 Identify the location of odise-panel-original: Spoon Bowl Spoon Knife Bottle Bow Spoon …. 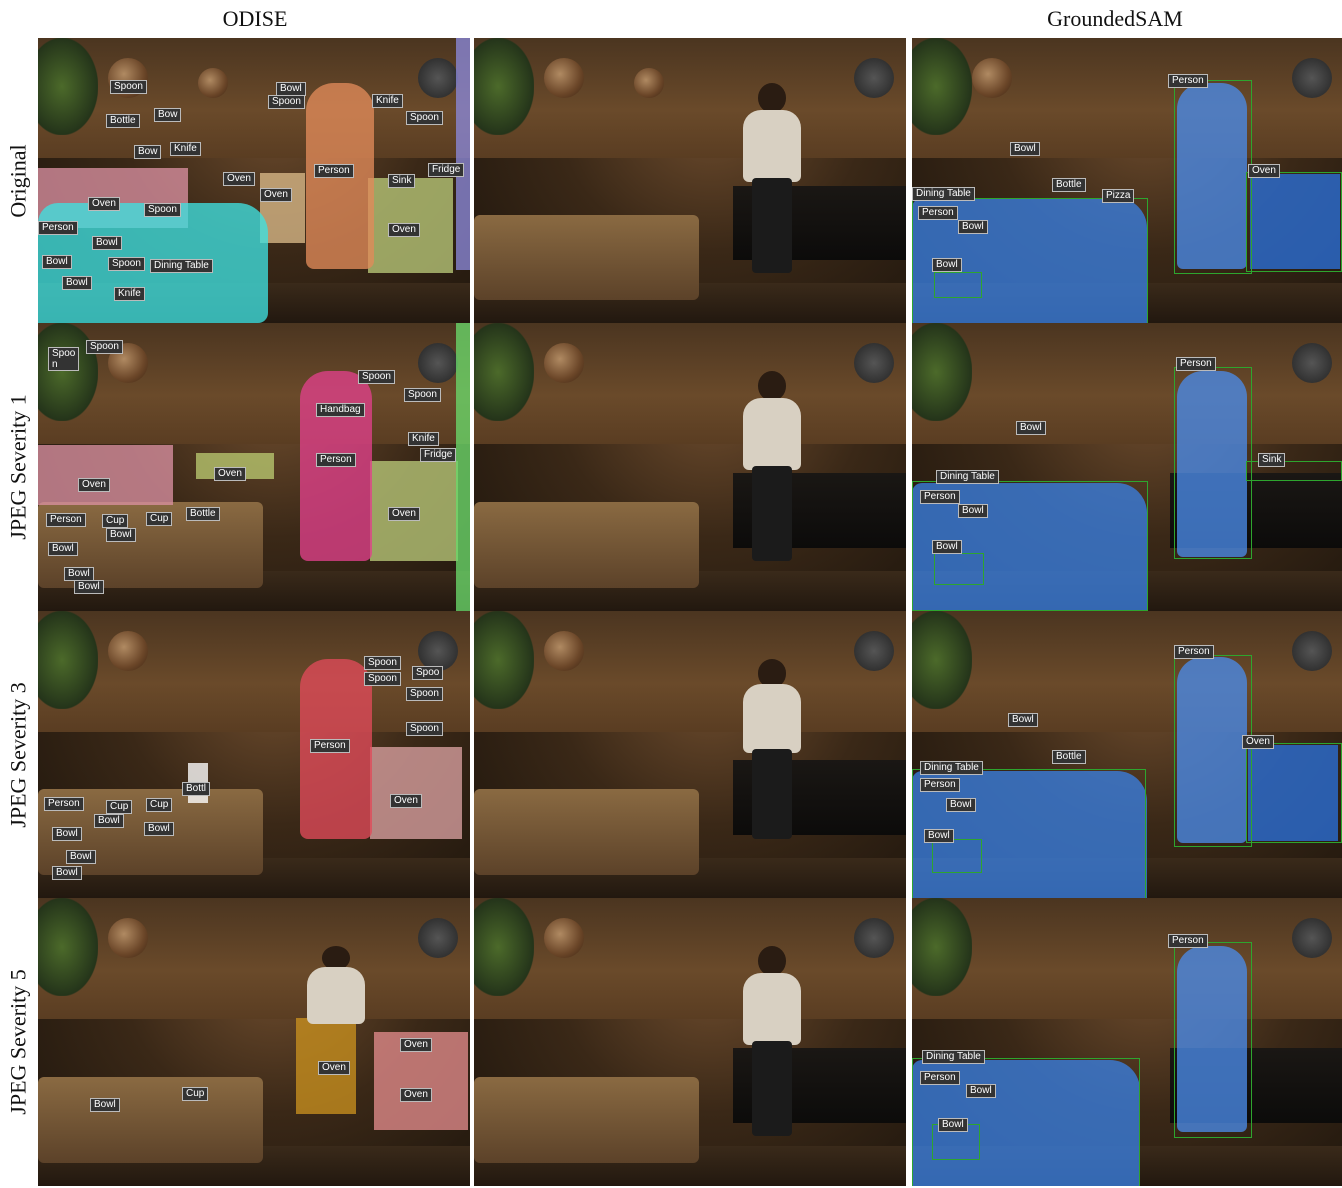
(254, 180).